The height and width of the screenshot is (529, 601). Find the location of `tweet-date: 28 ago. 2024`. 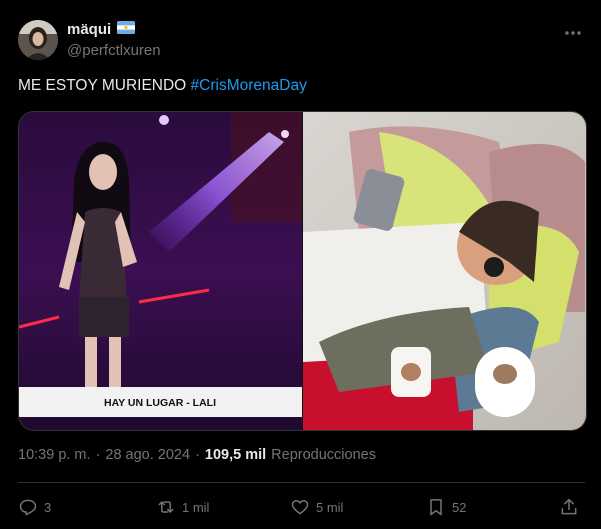

tweet-date: 28 ago. 2024 is located at coordinates (147, 455).